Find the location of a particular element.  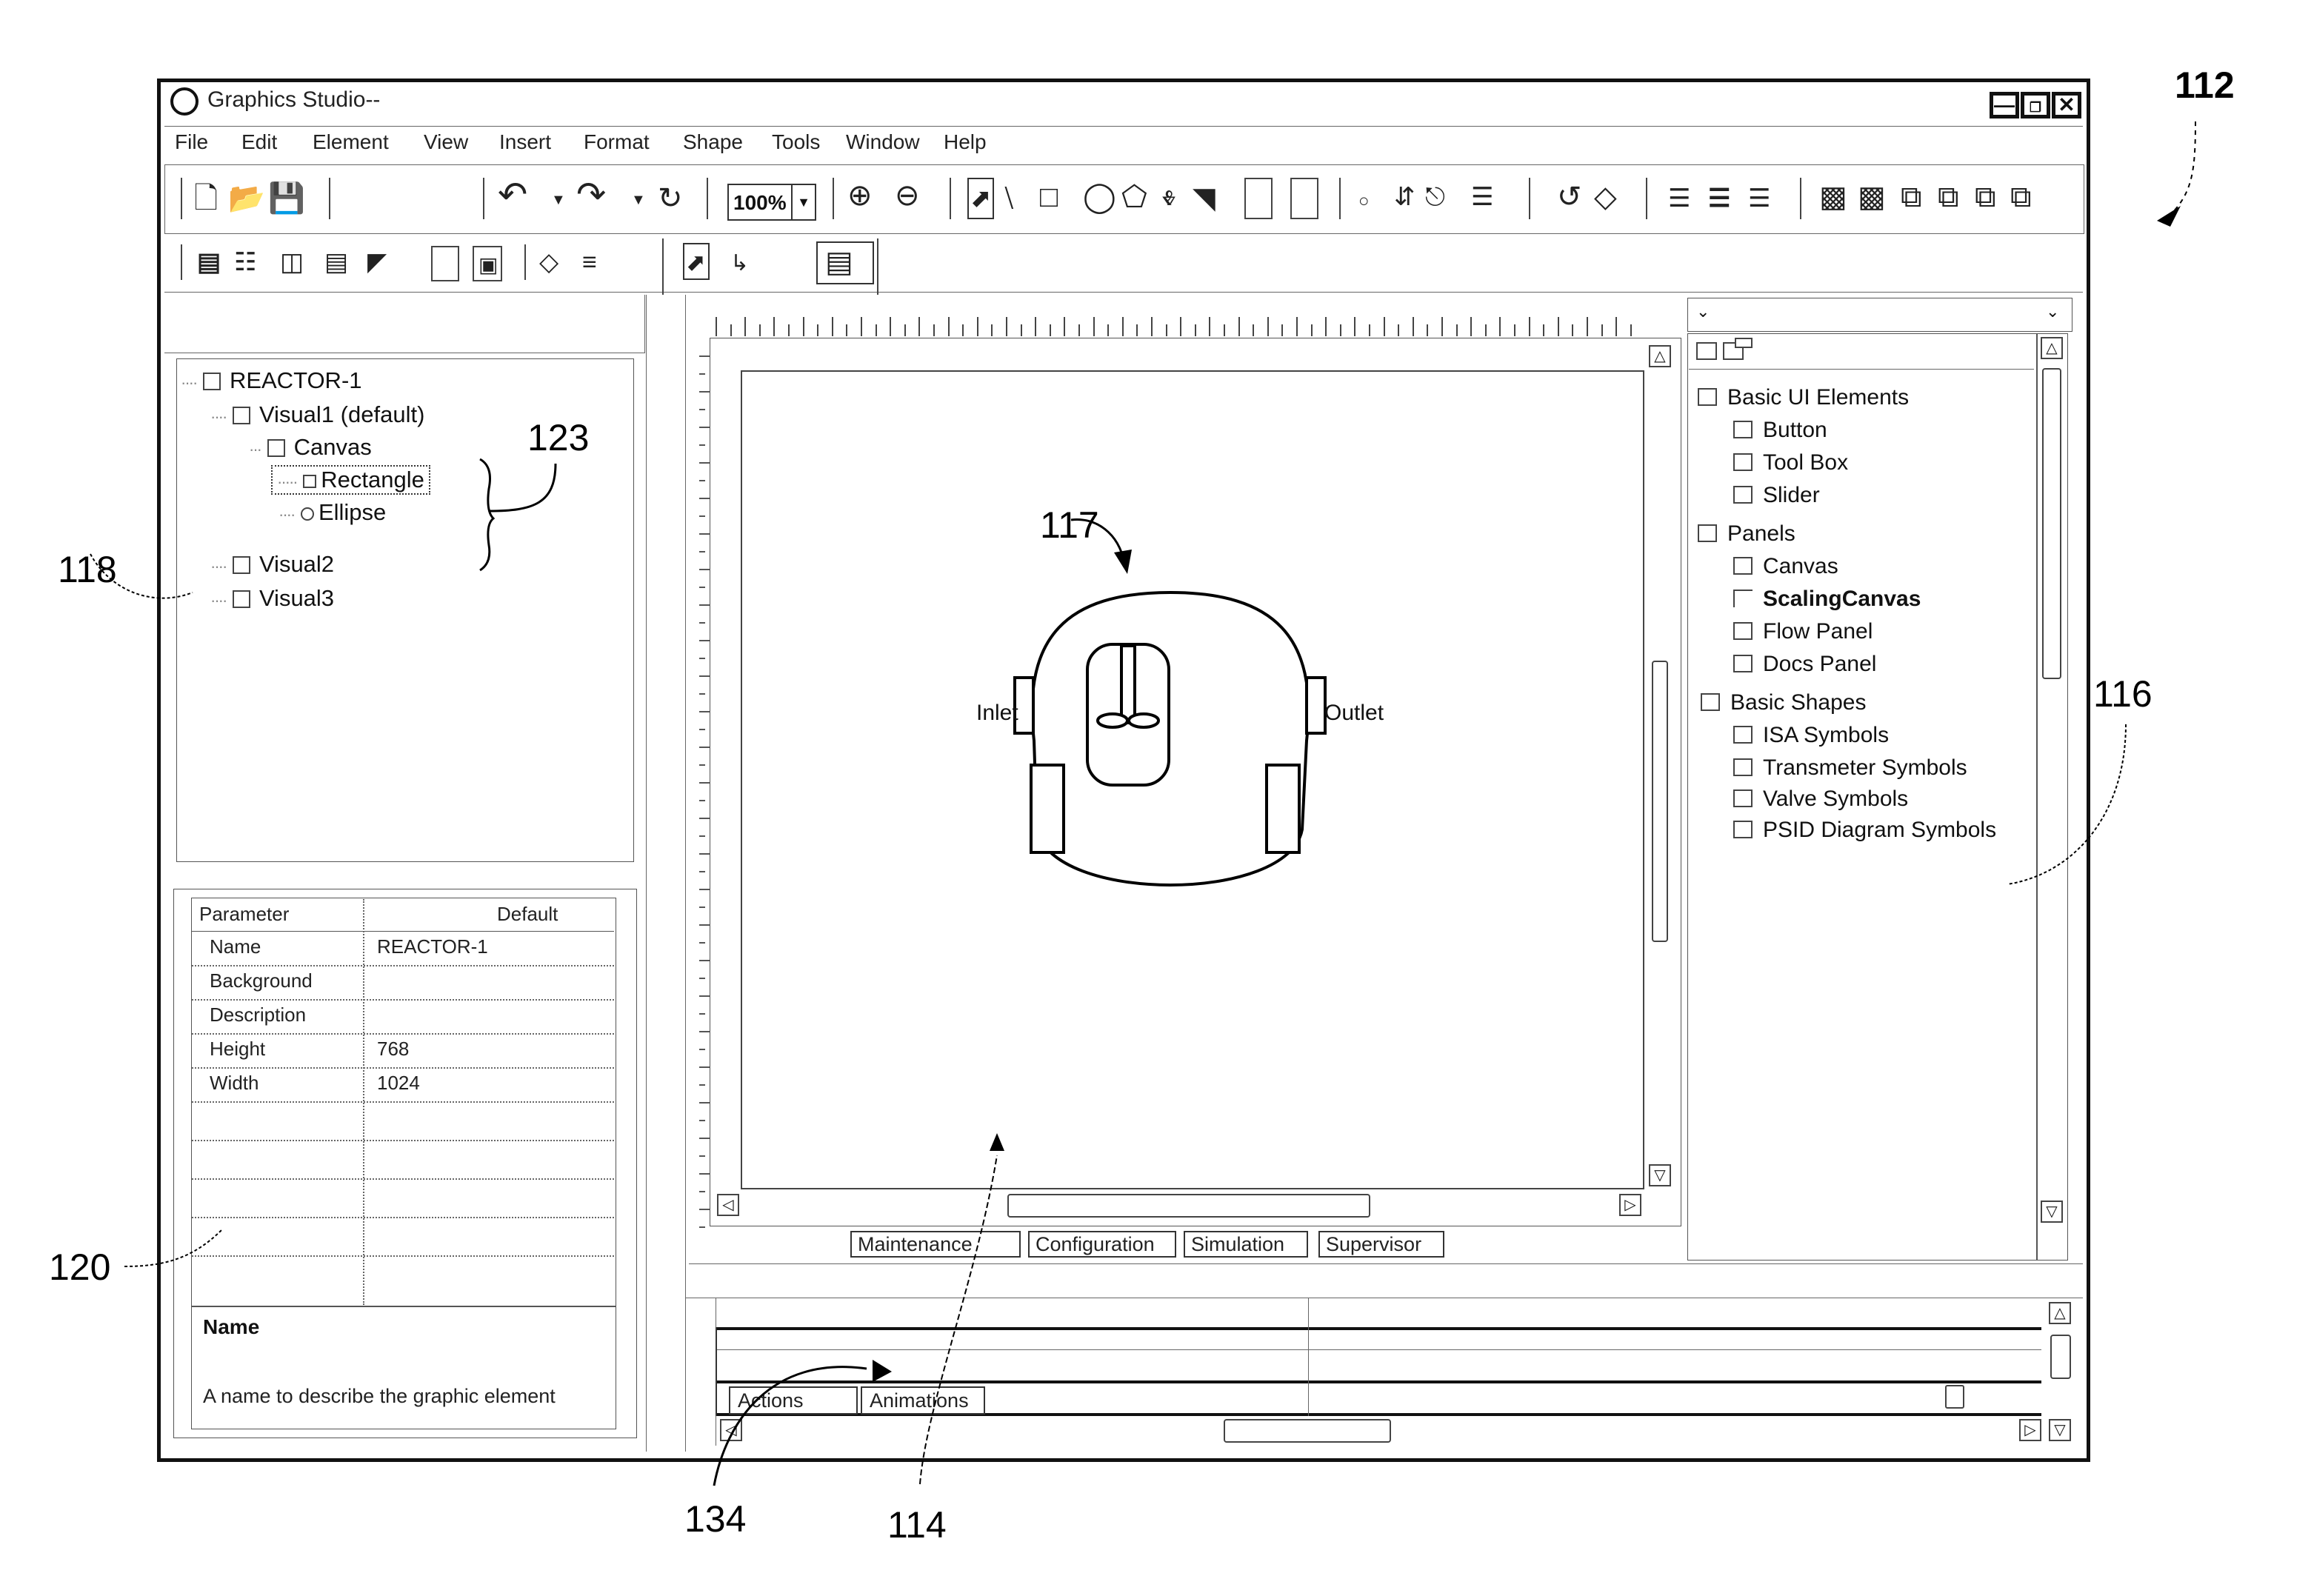

align-center-icon: ☰ is located at coordinates (1719, 198).